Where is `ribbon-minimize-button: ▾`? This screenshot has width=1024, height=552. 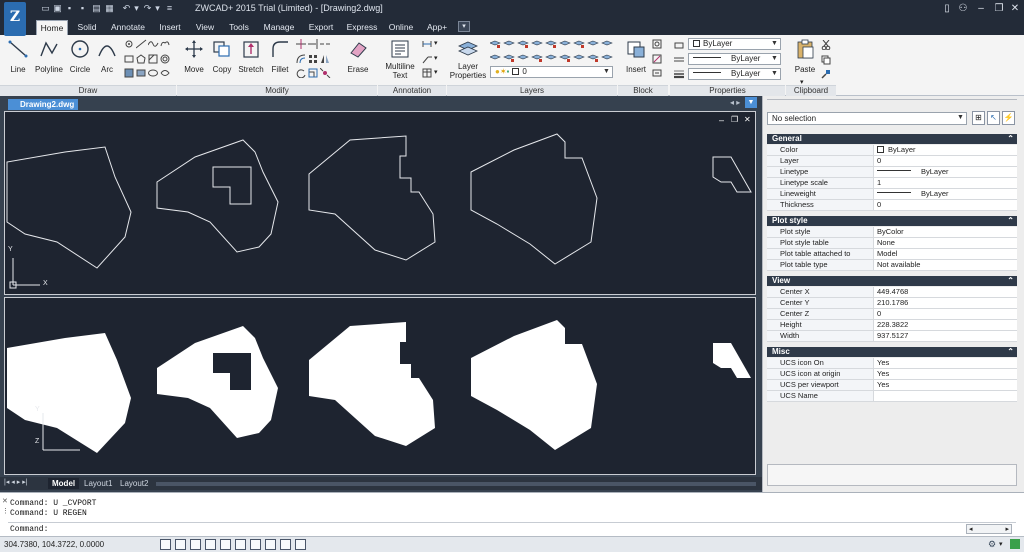
ribbon-minimize-button: ▾ is located at coordinates (464, 26).